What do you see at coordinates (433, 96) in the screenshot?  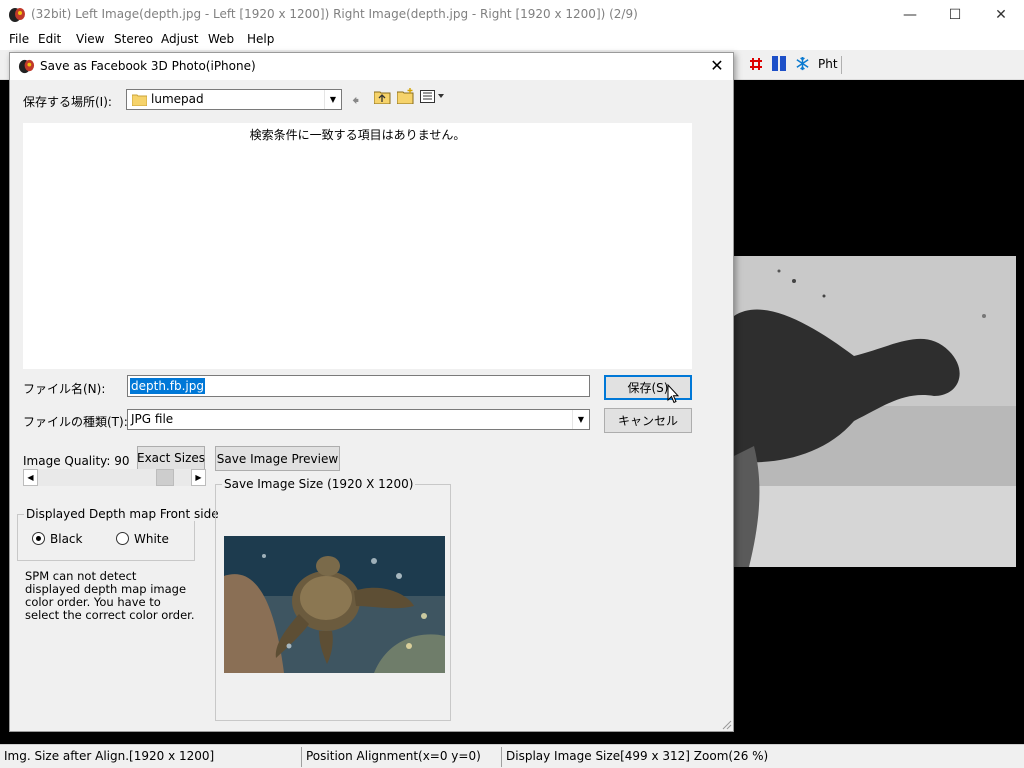 I see `view-menu-icon` at bounding box center [433, 96].